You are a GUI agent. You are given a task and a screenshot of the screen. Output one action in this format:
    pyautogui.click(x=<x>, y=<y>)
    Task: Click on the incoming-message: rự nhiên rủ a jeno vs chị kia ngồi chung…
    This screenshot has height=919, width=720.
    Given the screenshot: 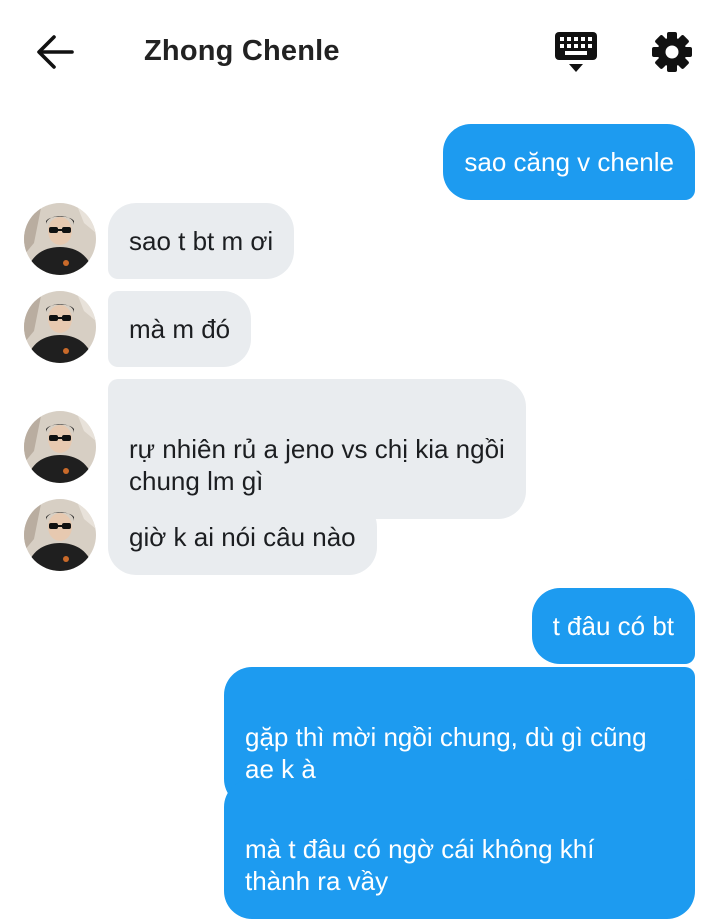 What is the action you would take?
    pyautogui.click(x=317, y=449)
    